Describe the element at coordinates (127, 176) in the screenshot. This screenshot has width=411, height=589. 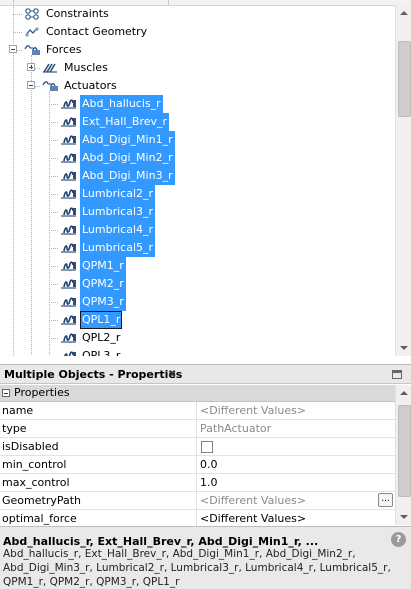
I see `tree-node-label: Abd_Digi_Min3_r` at that location.